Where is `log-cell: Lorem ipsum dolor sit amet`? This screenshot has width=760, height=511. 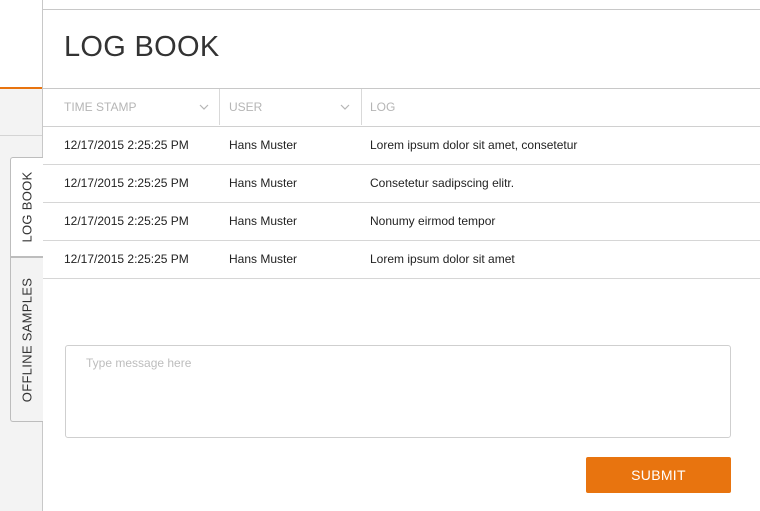
log-cell: Lorem ipsum dolor sit amet is located at coordinates (442, 259).